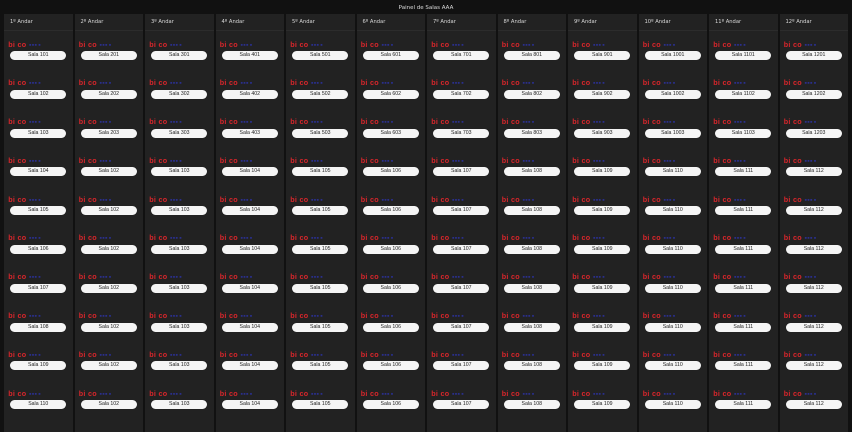 The image size is (852, 432). What do you see at coordinates (672, 211) in the screenshot?
I see `room-button-f10-r5: Sala 110` at bounding box center [672, 211].